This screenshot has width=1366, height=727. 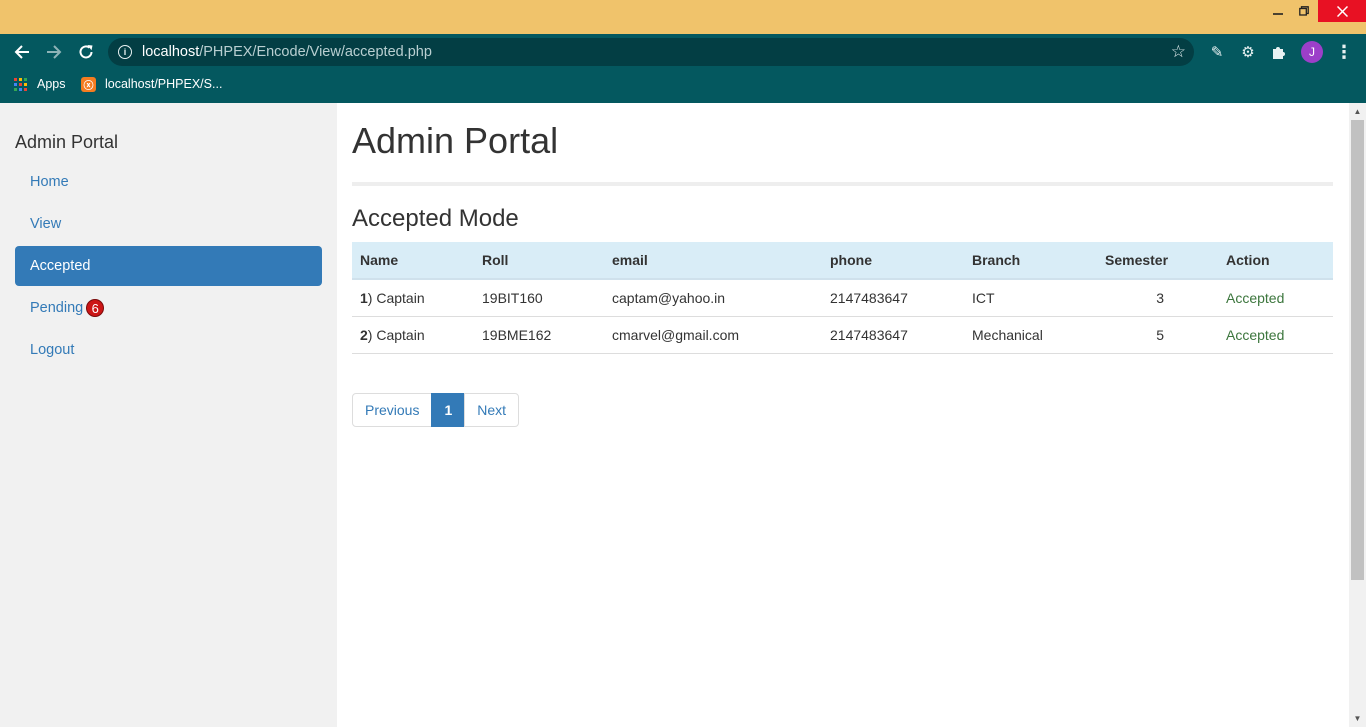 I want to click on cell-branch: ICT, so click(x=1030, y=298).